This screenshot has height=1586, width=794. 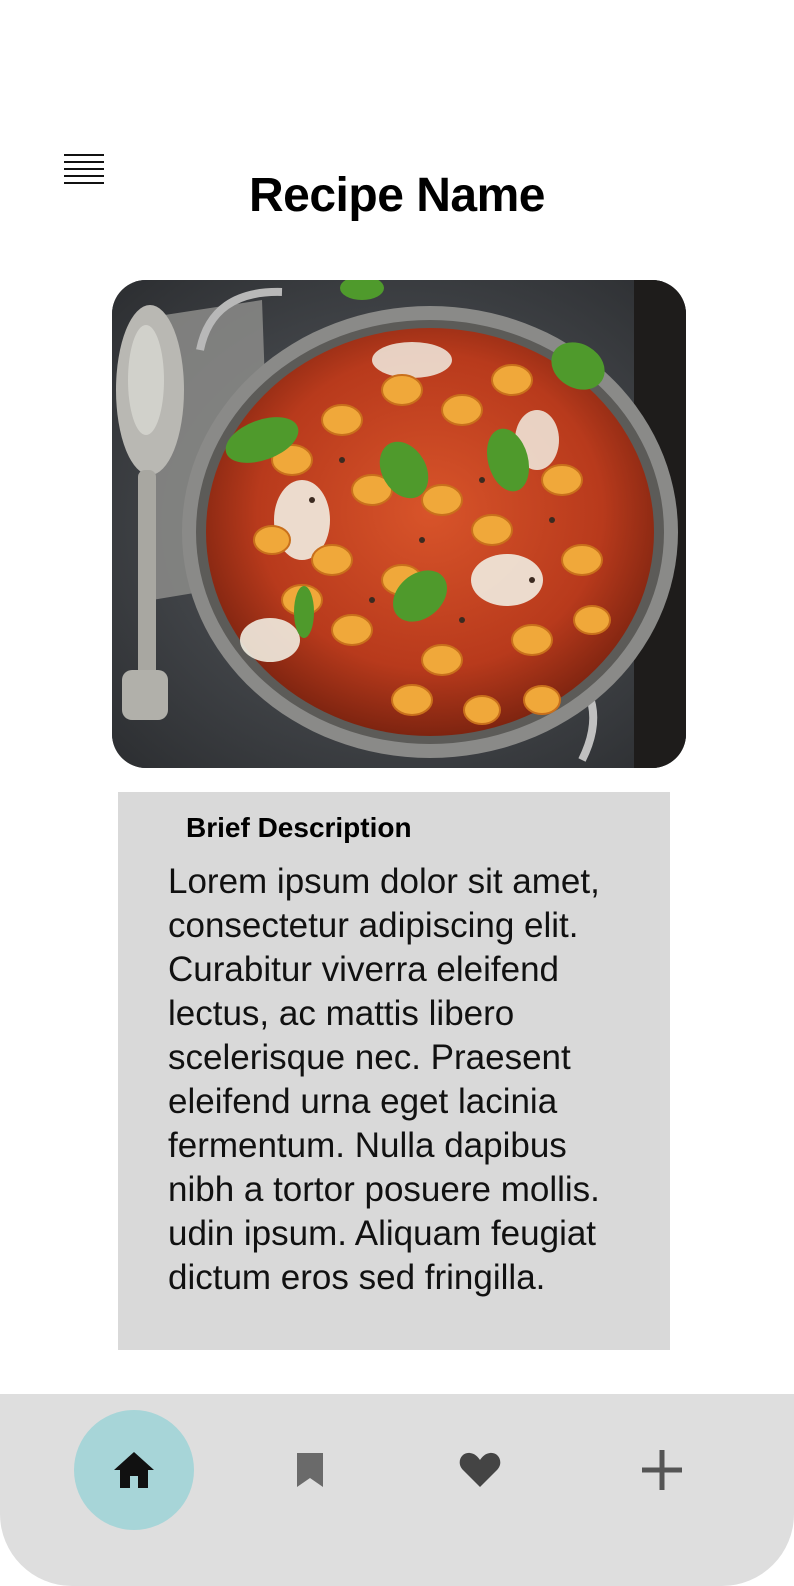 I want to click on bookmark-icon, so click(x=310, y=1470).